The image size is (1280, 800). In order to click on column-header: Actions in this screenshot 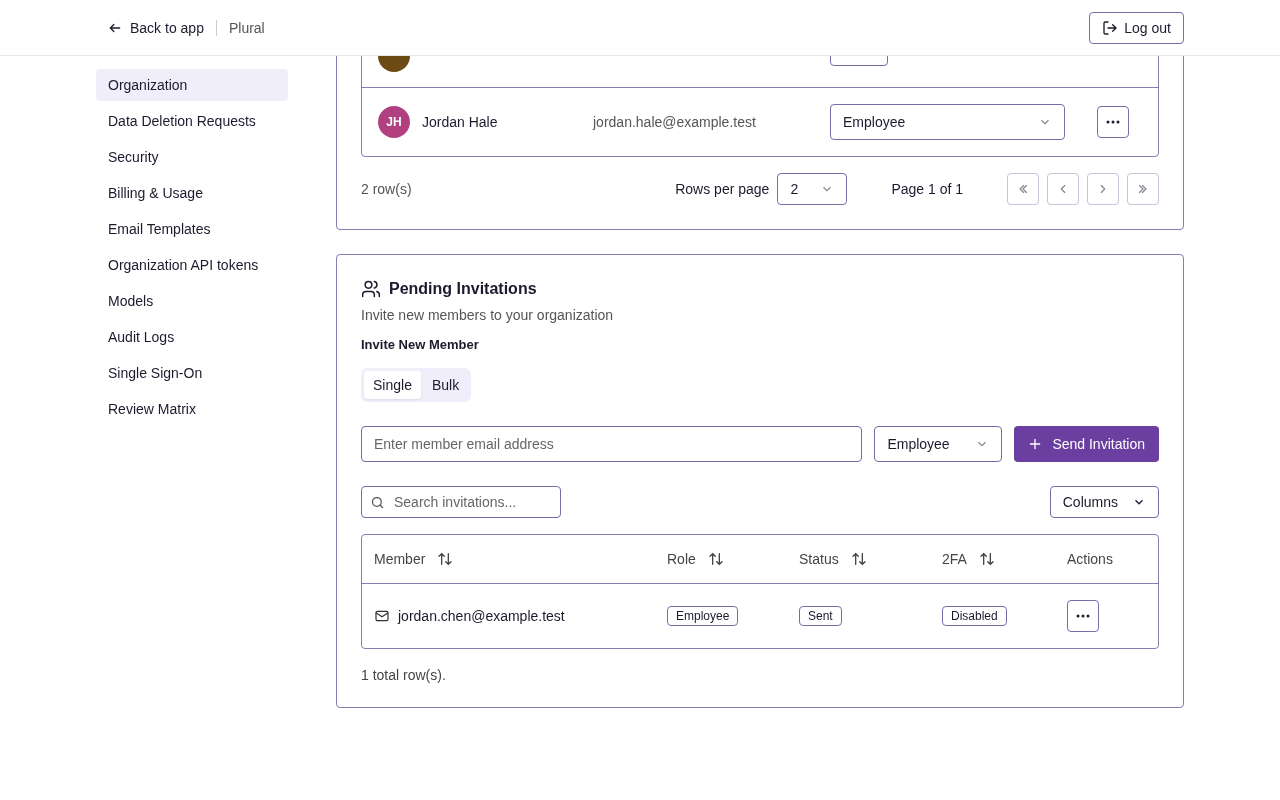, I will do `click(1090, 559)`.